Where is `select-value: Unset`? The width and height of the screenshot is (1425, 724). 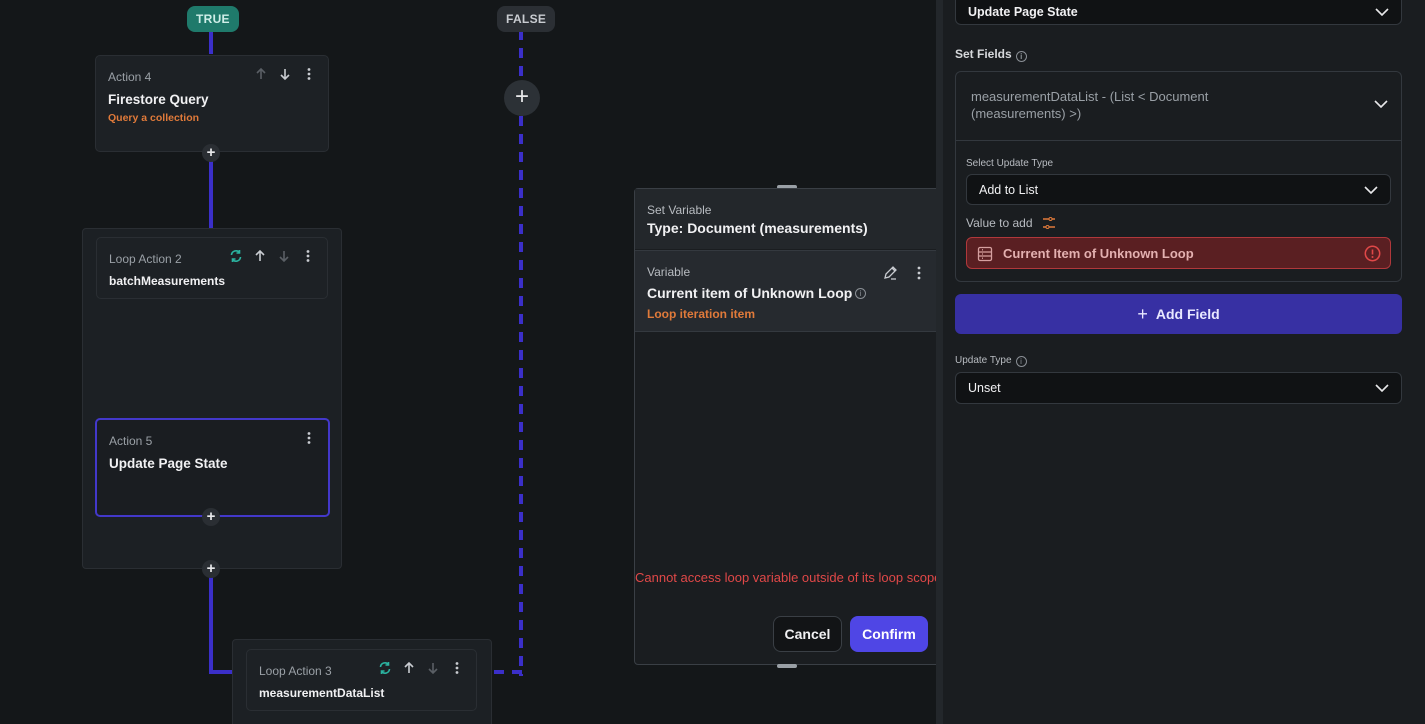 select-value: Unset is located at coordinates (984, 388).